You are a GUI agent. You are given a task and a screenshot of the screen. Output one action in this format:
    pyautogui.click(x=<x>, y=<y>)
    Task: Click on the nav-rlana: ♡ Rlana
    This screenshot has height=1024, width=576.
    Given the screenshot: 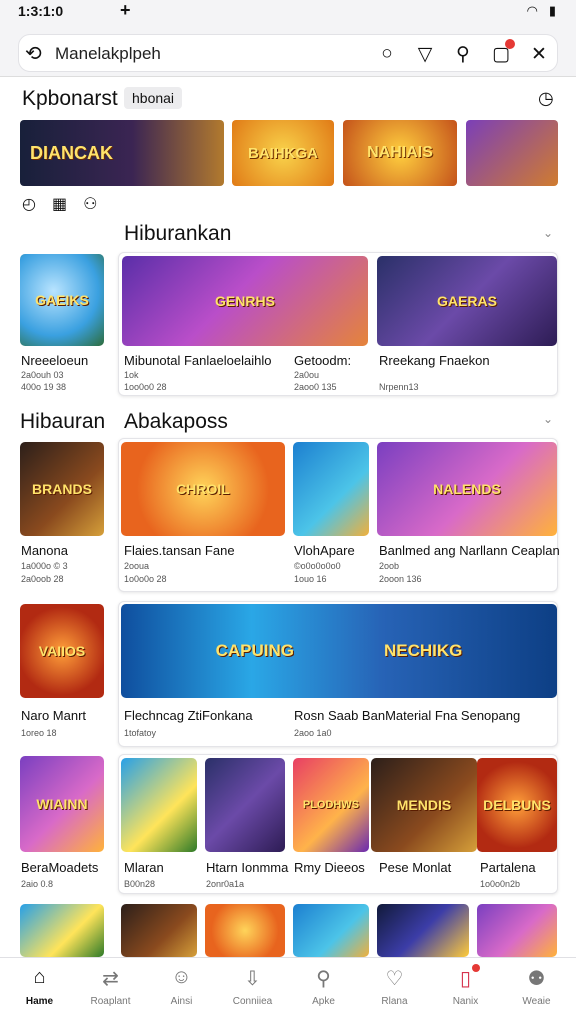 What is the action you would take?
    pyautogui.click(x=395, y=991)
    